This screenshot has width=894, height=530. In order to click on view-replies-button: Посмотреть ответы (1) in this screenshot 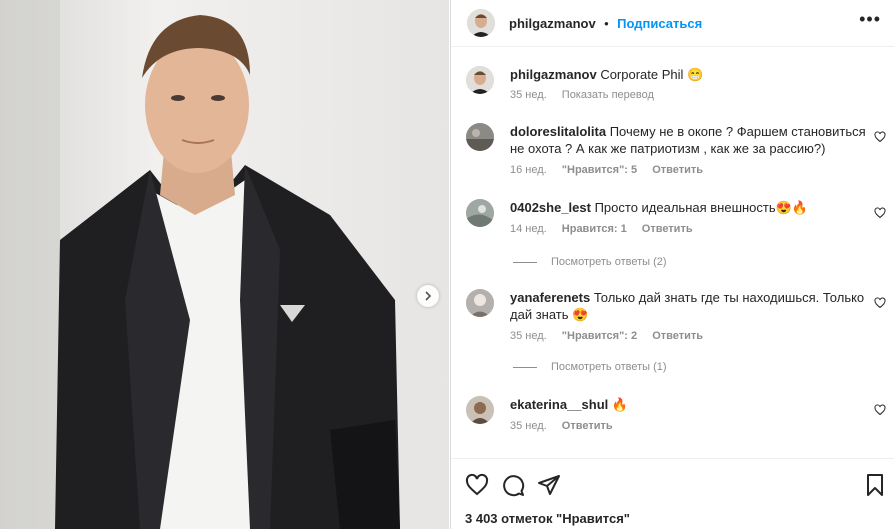, I will do `click(590, 367)`.